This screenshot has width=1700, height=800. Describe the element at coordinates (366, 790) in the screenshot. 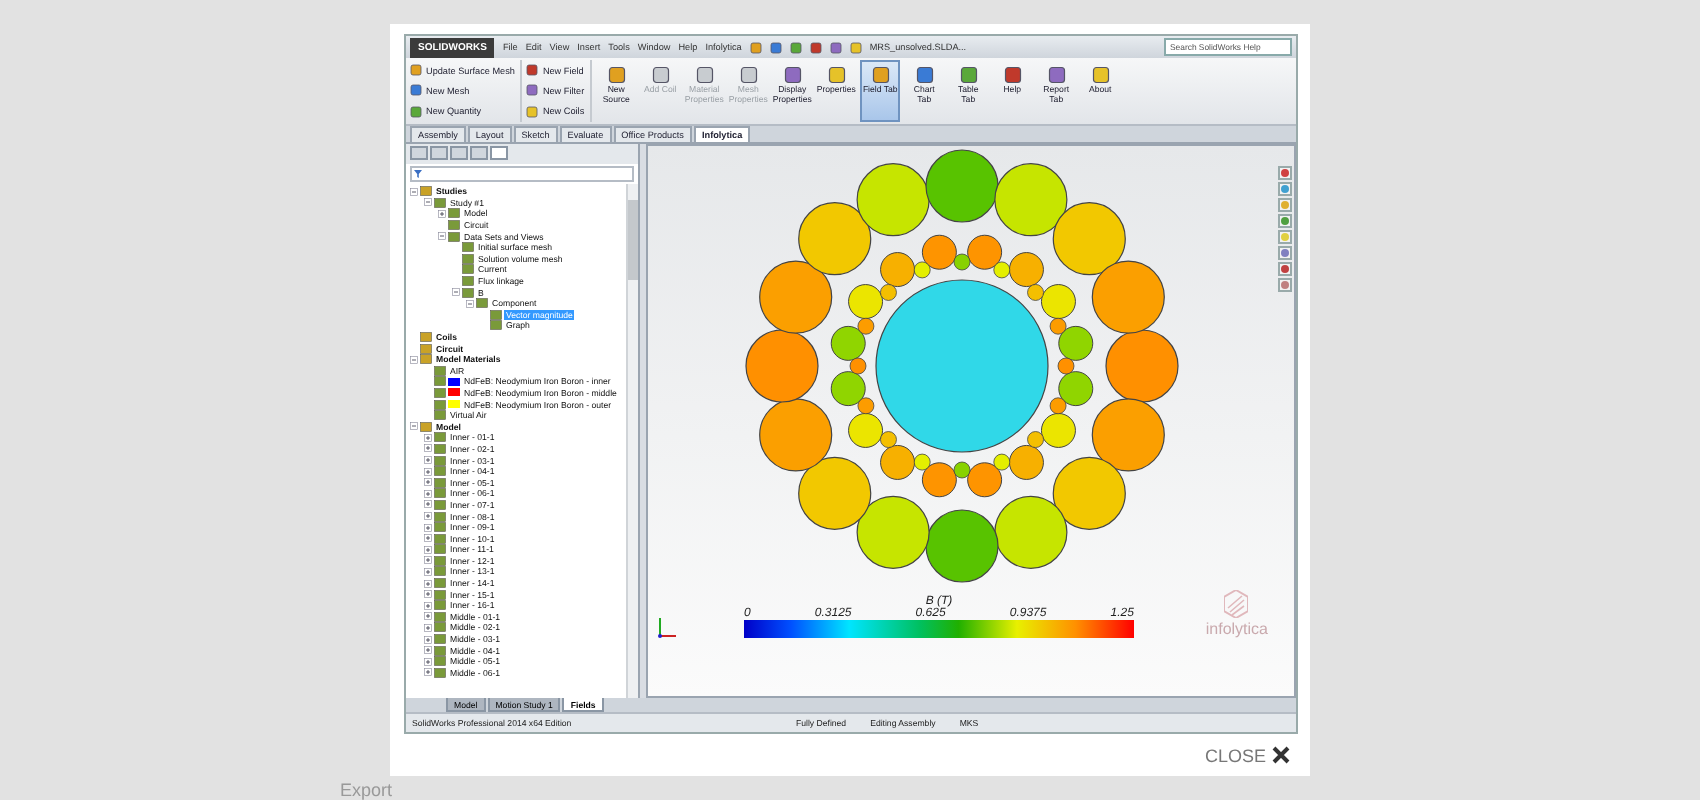

I see `page-text: Export` at that location.